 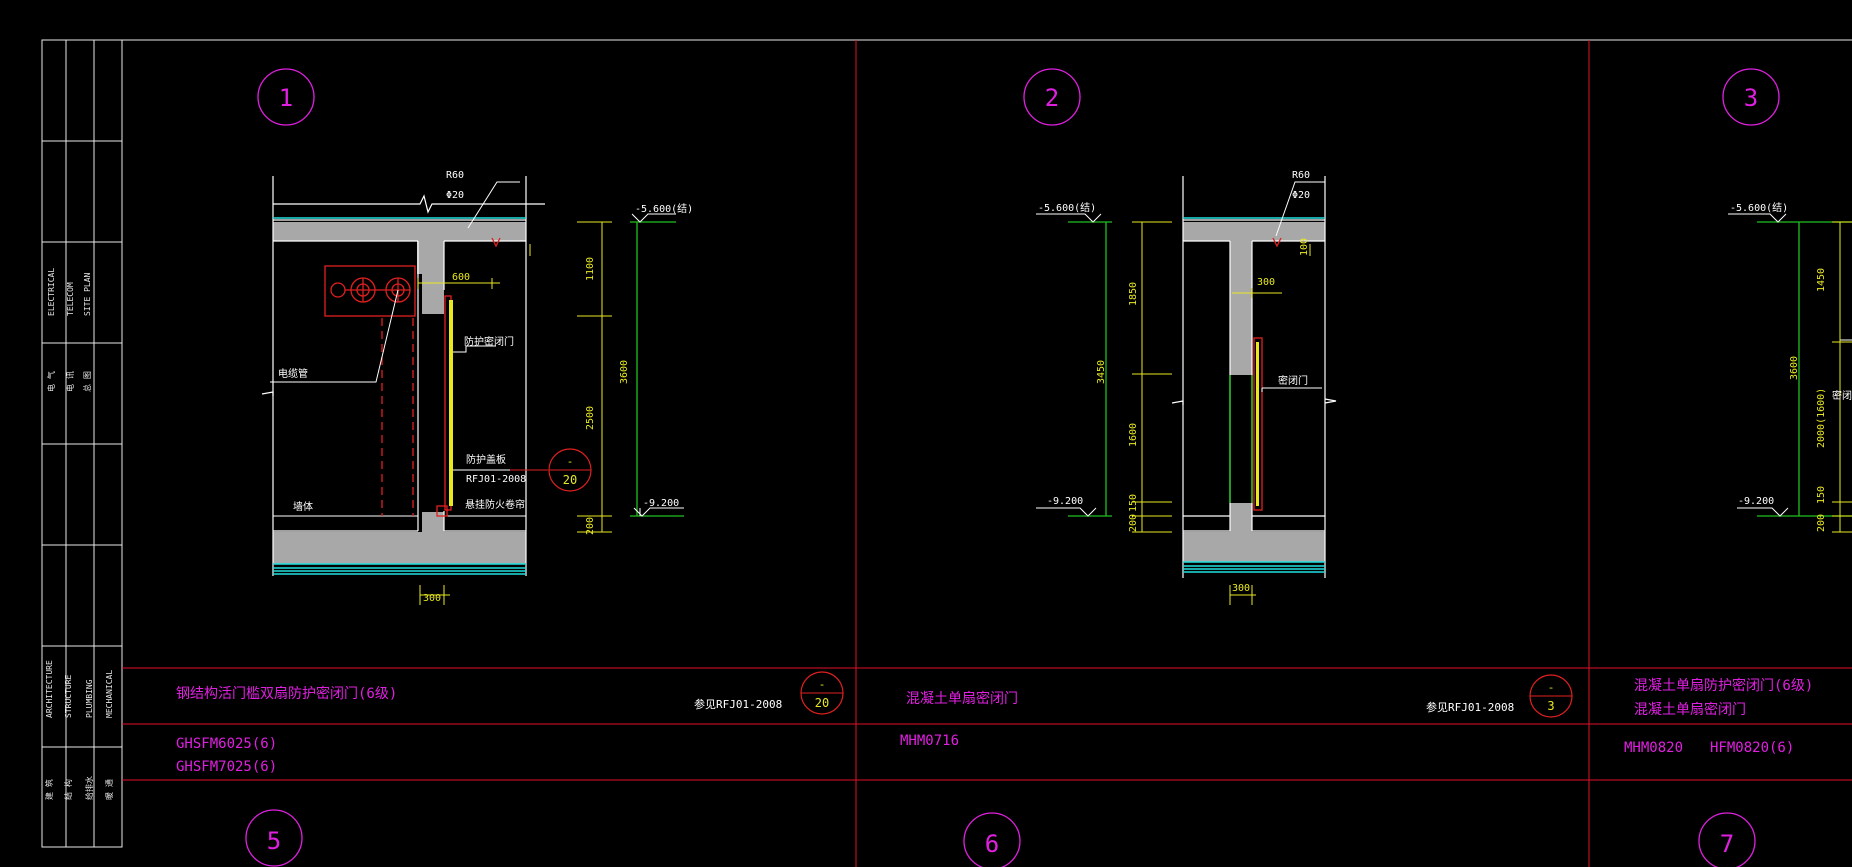 What do you see at coordinates (1241, 439) in the screenshot?
I see `detail-2-green-strip` at bounding box center [1241, 439].